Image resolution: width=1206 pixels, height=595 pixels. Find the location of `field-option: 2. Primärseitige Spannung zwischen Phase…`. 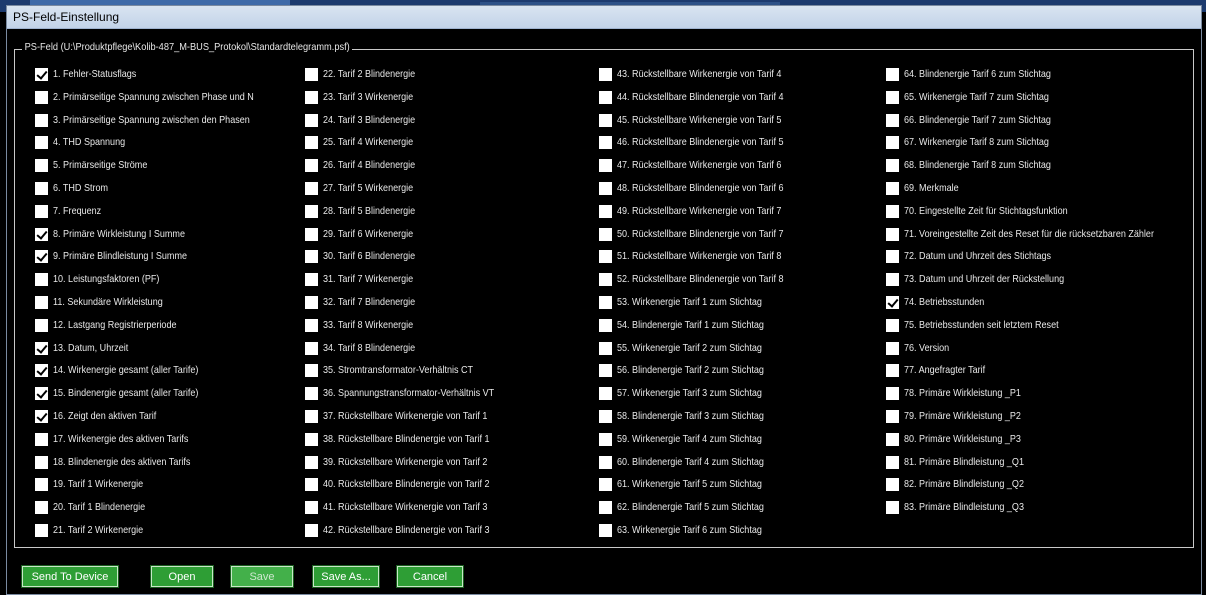

field-option: 2. Primärseitige Spannung zwischen Phase… is located at coordinates (160, 97).